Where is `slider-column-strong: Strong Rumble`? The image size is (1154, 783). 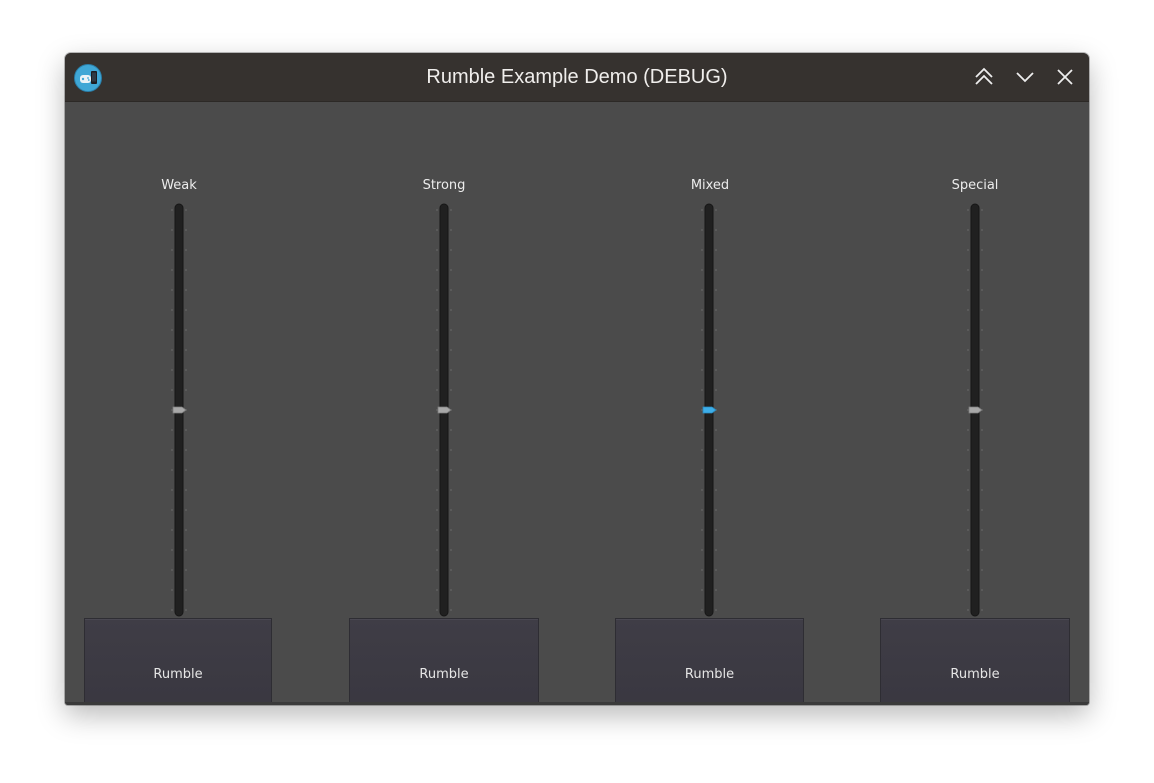 slider-column-strong: Strong Rumble is located at coordinates (444, 403).